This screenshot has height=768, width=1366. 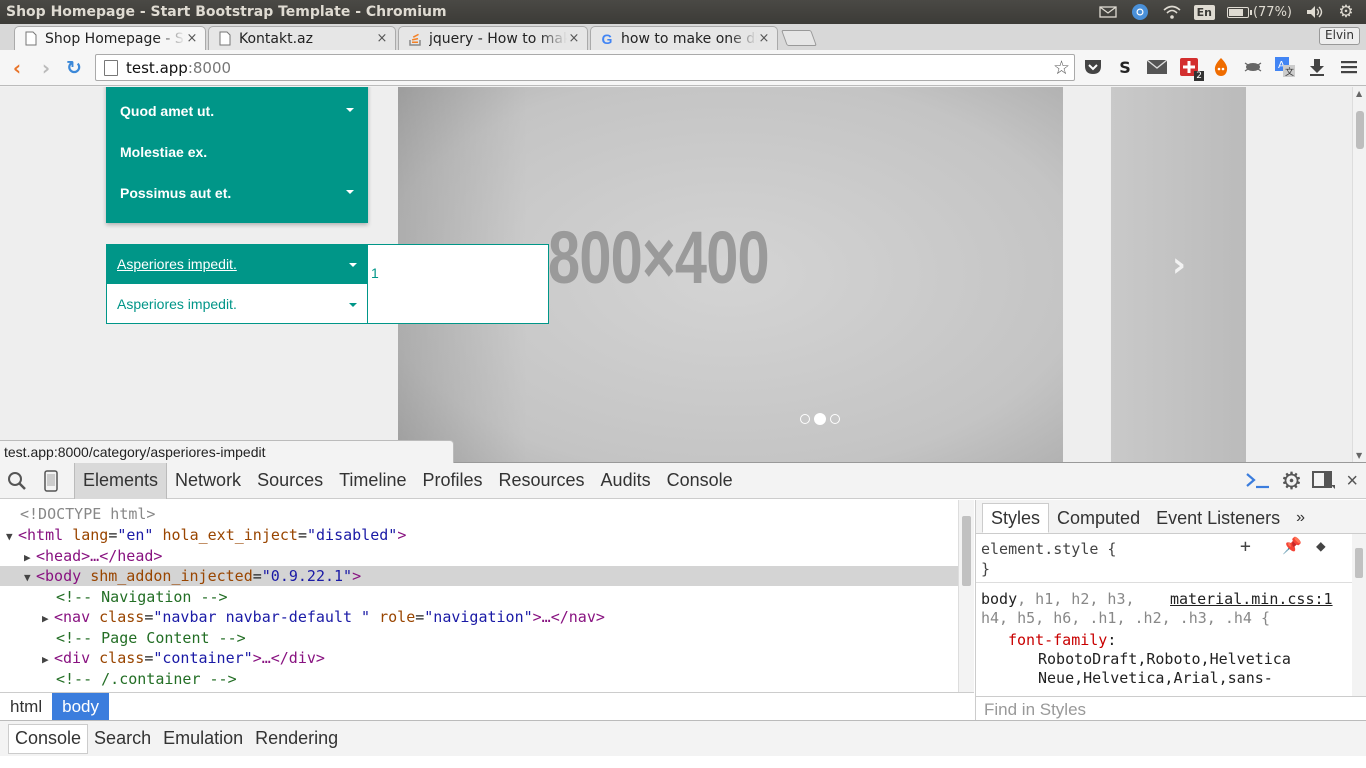 I want to click on dock-side-icon, so click(x=1324, y=481).